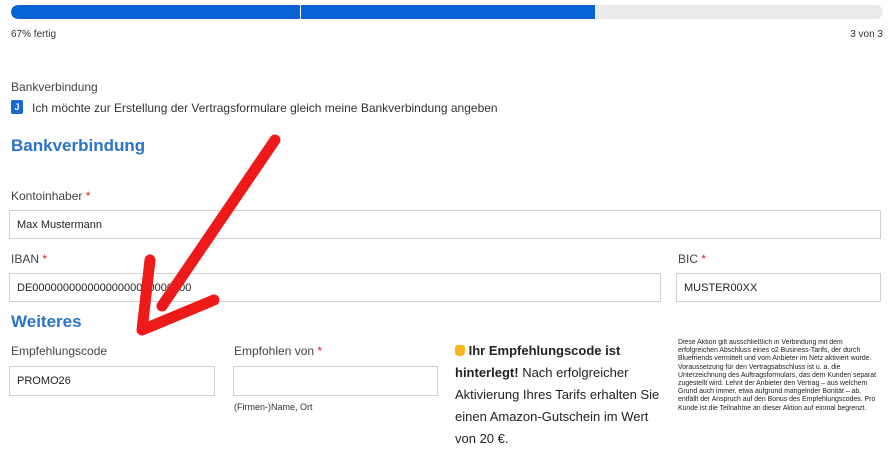 This screenshot has height=453, width=888. What do you see at coordinates (218, 223) in the screenshot?
I see `arrow-shaft` at bounding box center [218, 223].